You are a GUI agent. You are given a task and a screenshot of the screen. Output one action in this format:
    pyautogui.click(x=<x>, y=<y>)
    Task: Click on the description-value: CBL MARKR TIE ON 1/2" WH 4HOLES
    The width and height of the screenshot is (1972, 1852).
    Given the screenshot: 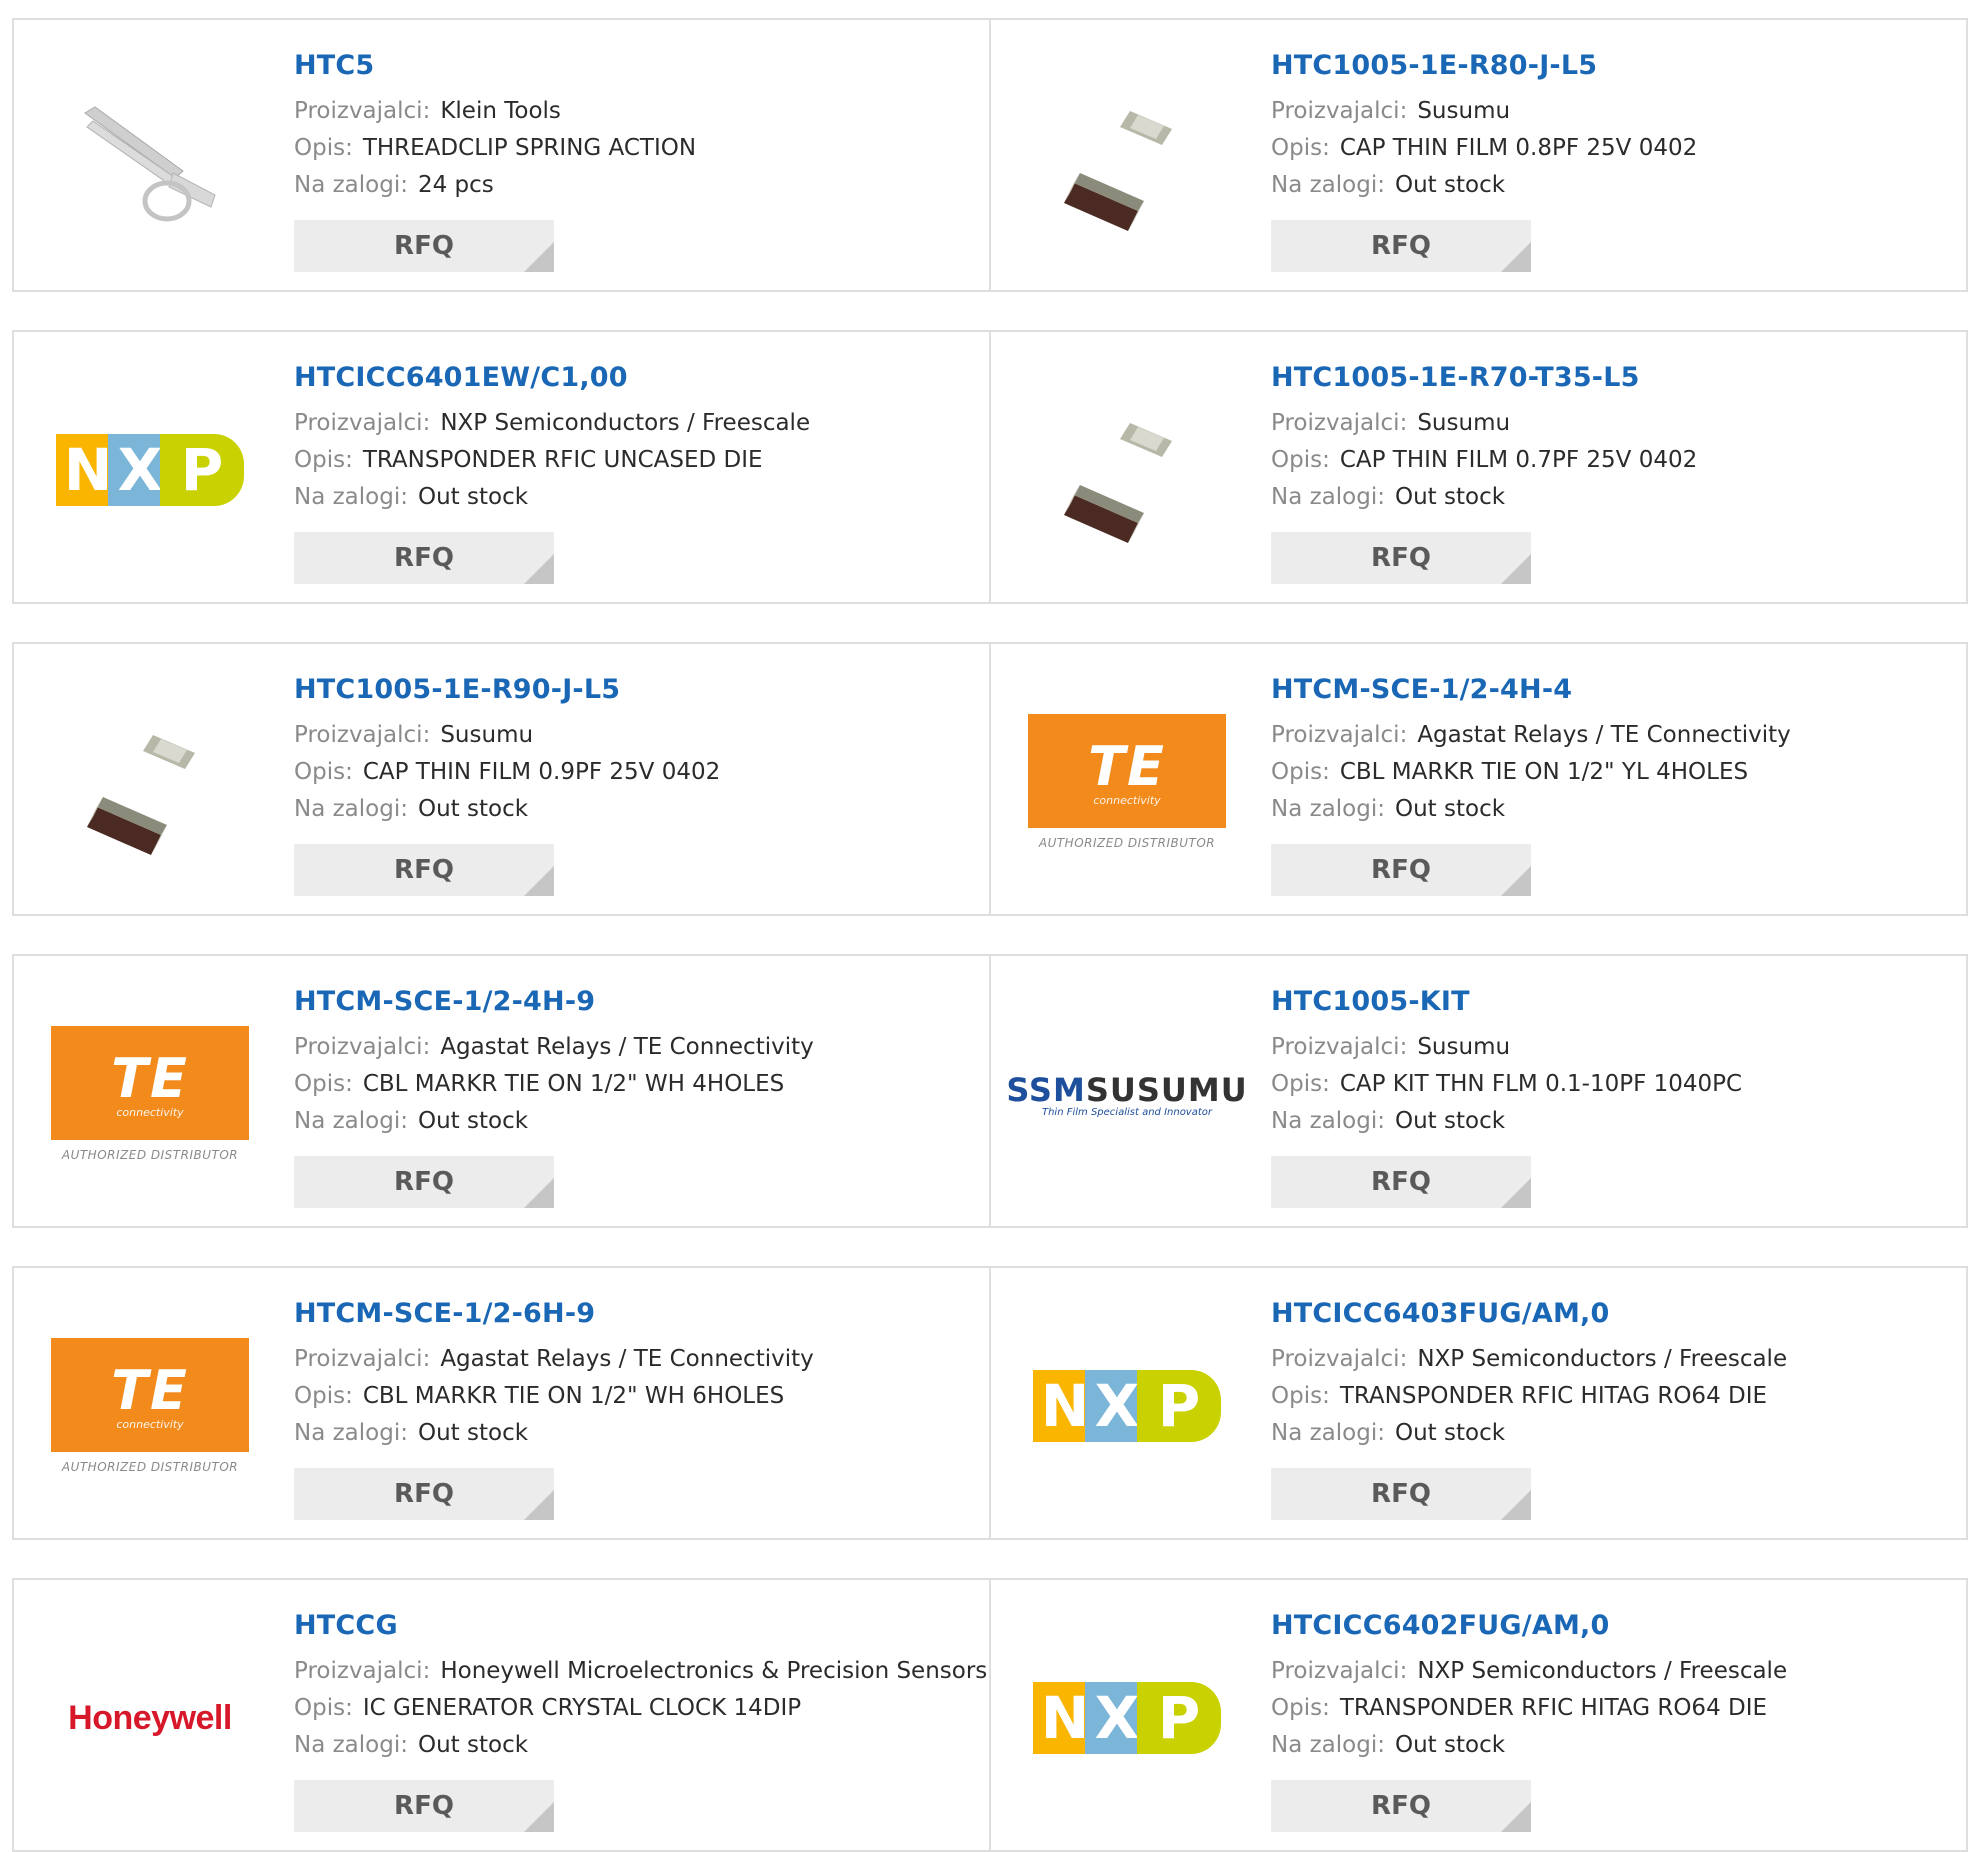 What is the action you would take?
    pyautogui.click(x=573, y=1084)
    